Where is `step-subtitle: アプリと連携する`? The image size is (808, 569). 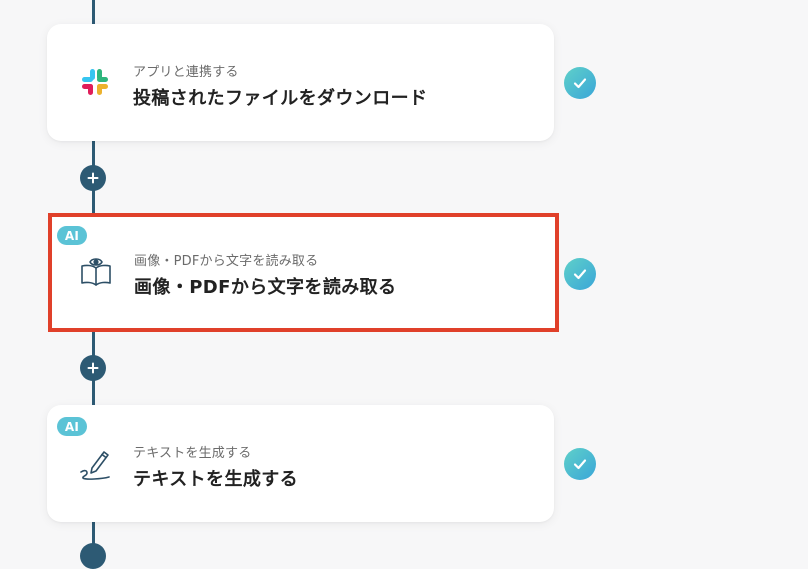
step-subtitle: アプリと連携する is located at coordinates (186, 72).